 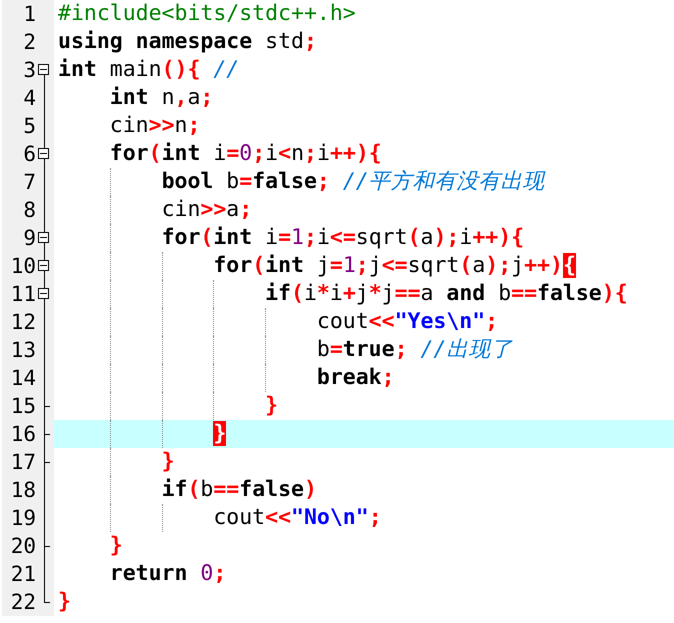 What do you see at coordinates (23, 602) in the screenshot?
I see `line-number: 22` at bounding box center [23, 602].